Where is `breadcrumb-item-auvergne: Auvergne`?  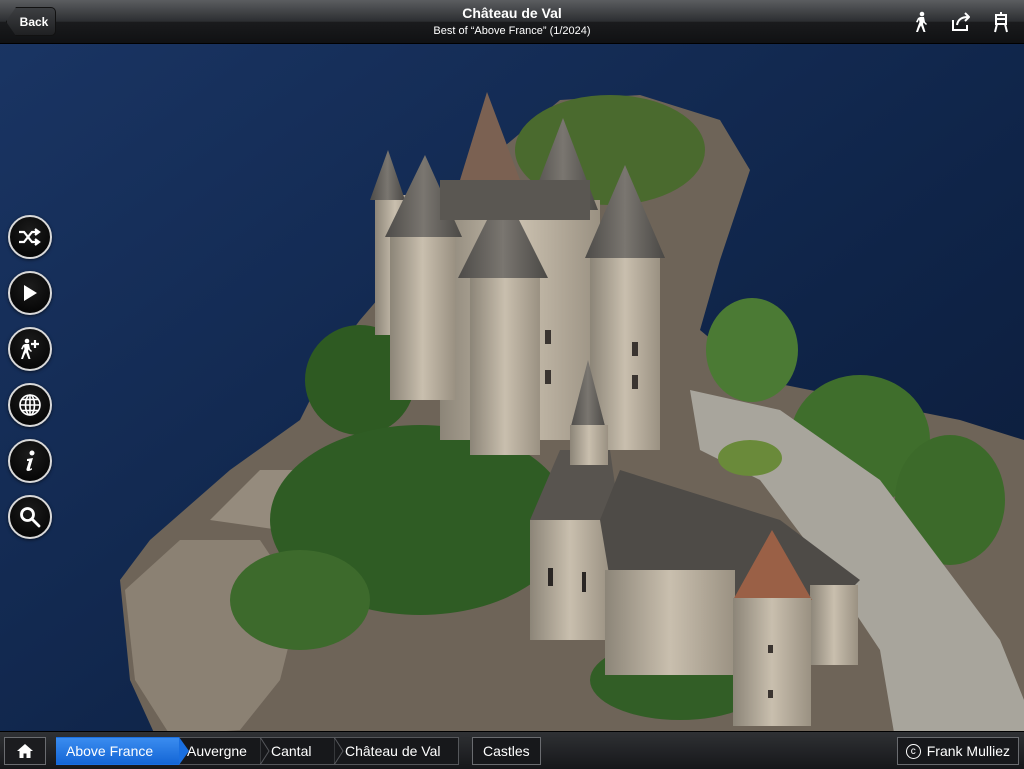
breadcrumb-item-auvergne: Auvergne is located at coordinates (224, 751).